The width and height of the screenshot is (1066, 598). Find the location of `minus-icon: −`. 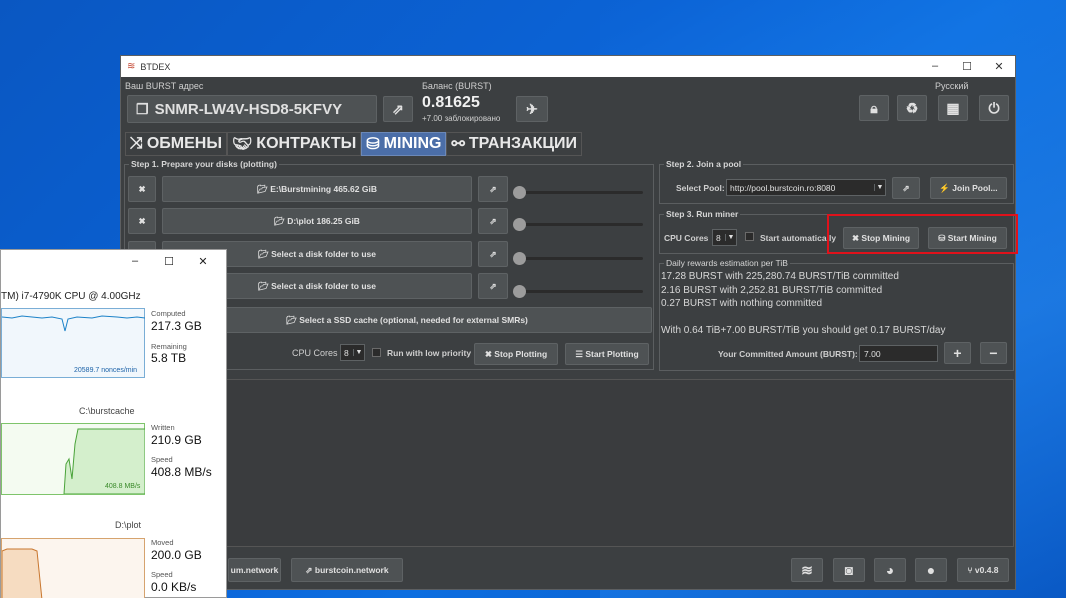

minus-icon: − is located at coordinates (993, 353).